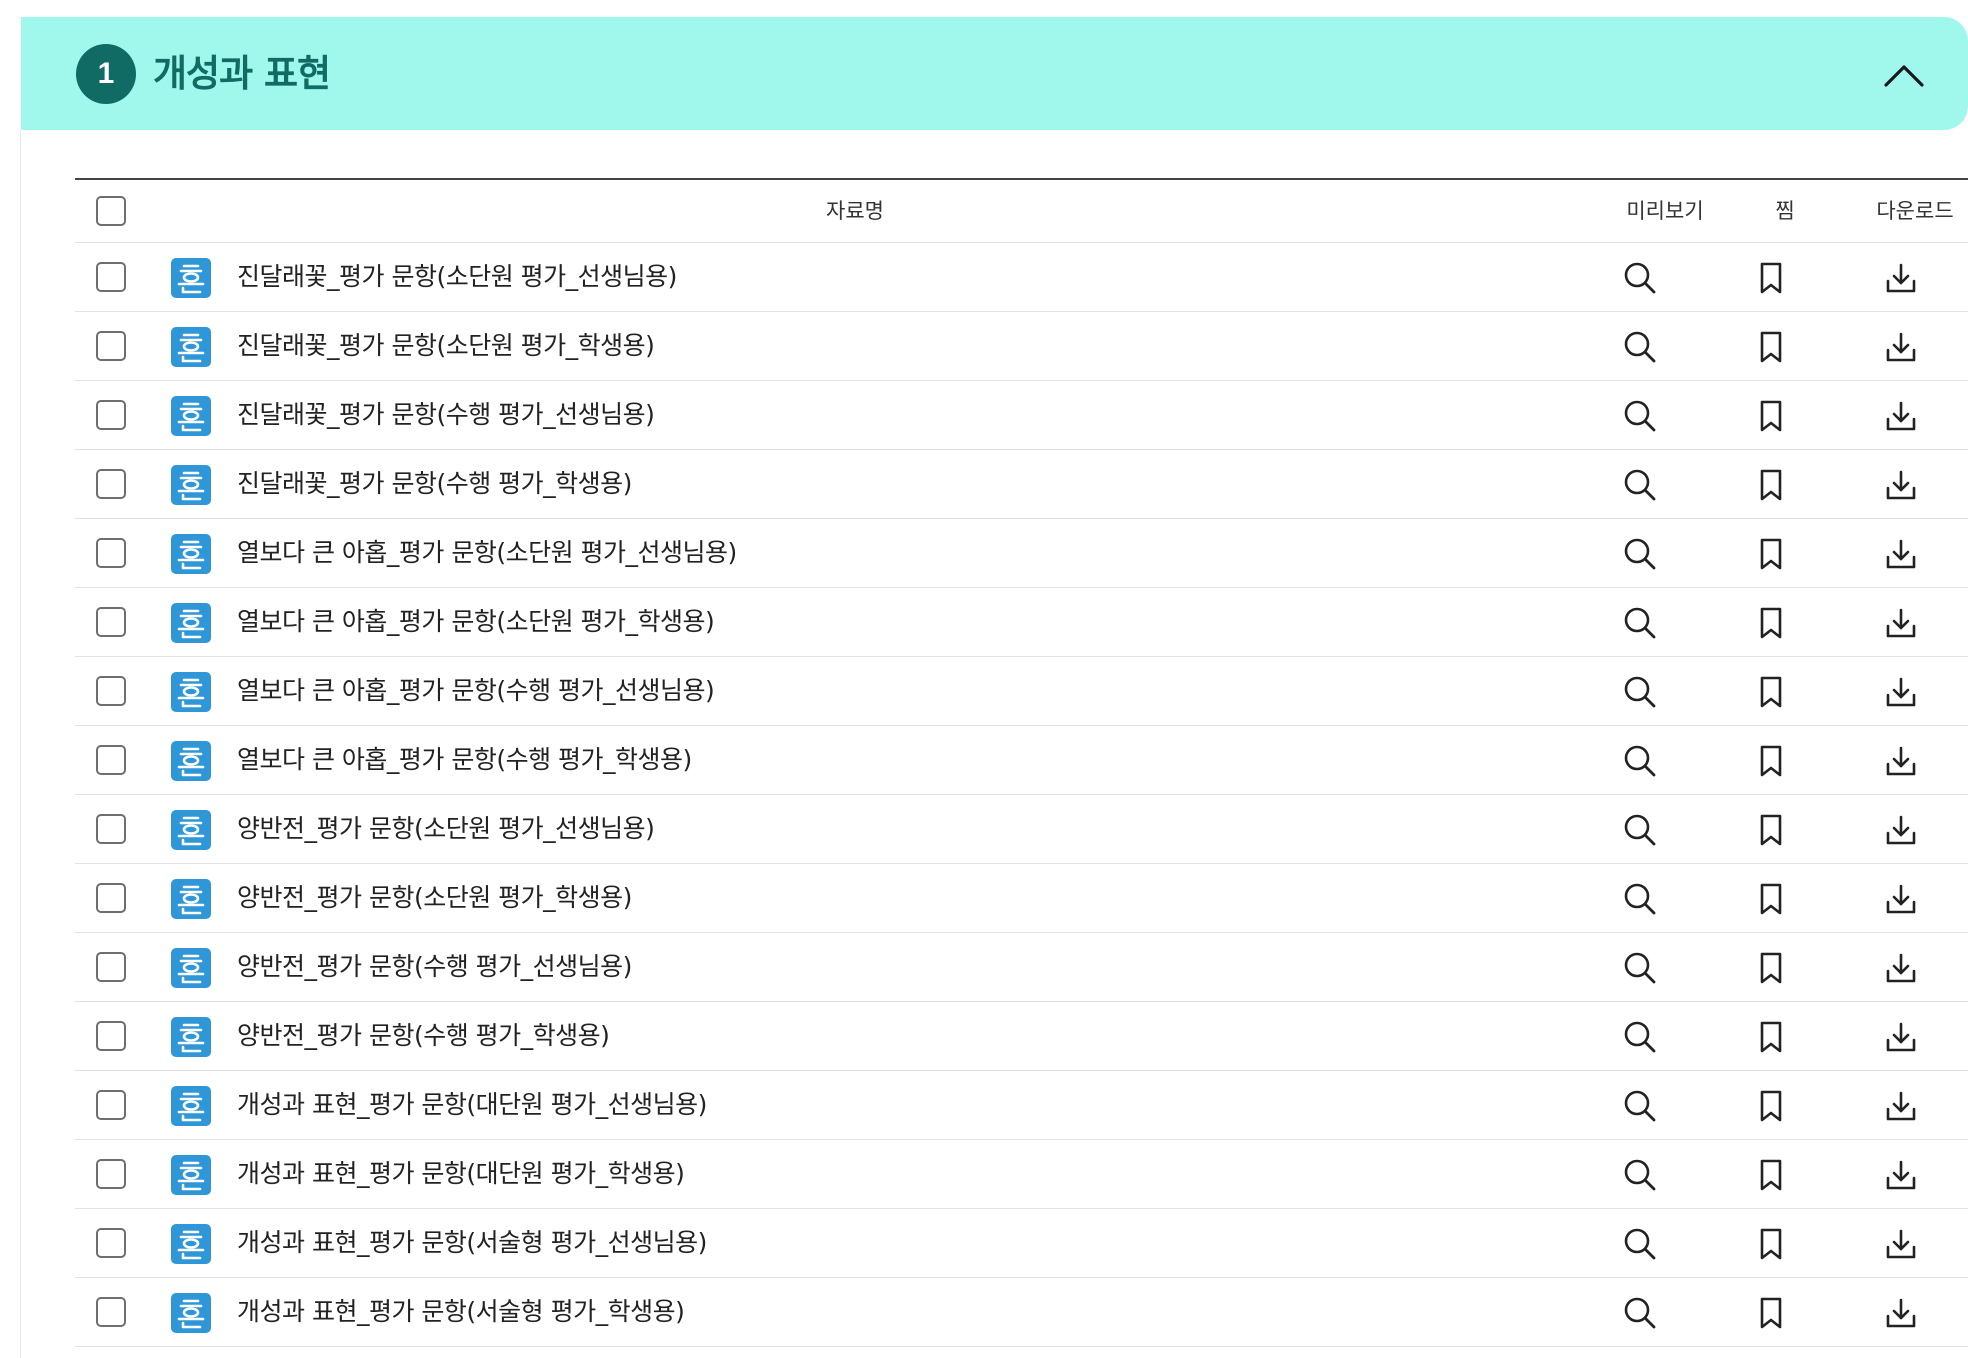 This screenshot has height=1358, width=1968. What do you see at coordinates (461, 1173) in the screenshot?
I see `file-name: 개성과 표현_평가 문항(대단원 평가_학생용)` at bounding box center [461, 1173].